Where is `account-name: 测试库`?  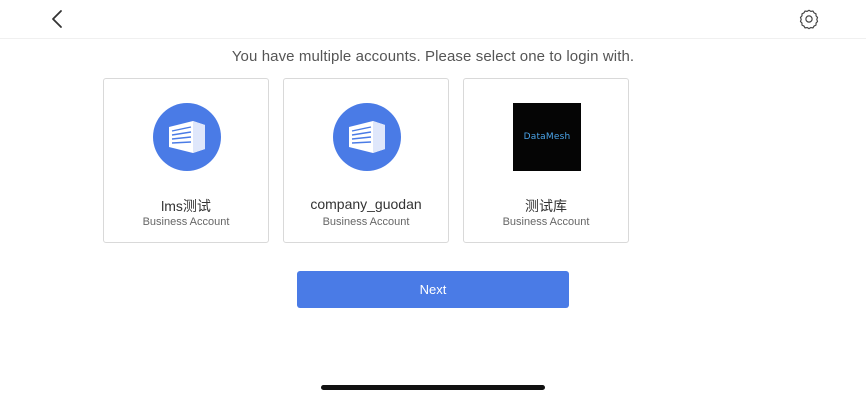 account-name: 测试库 is located at coordinates (546, 206).